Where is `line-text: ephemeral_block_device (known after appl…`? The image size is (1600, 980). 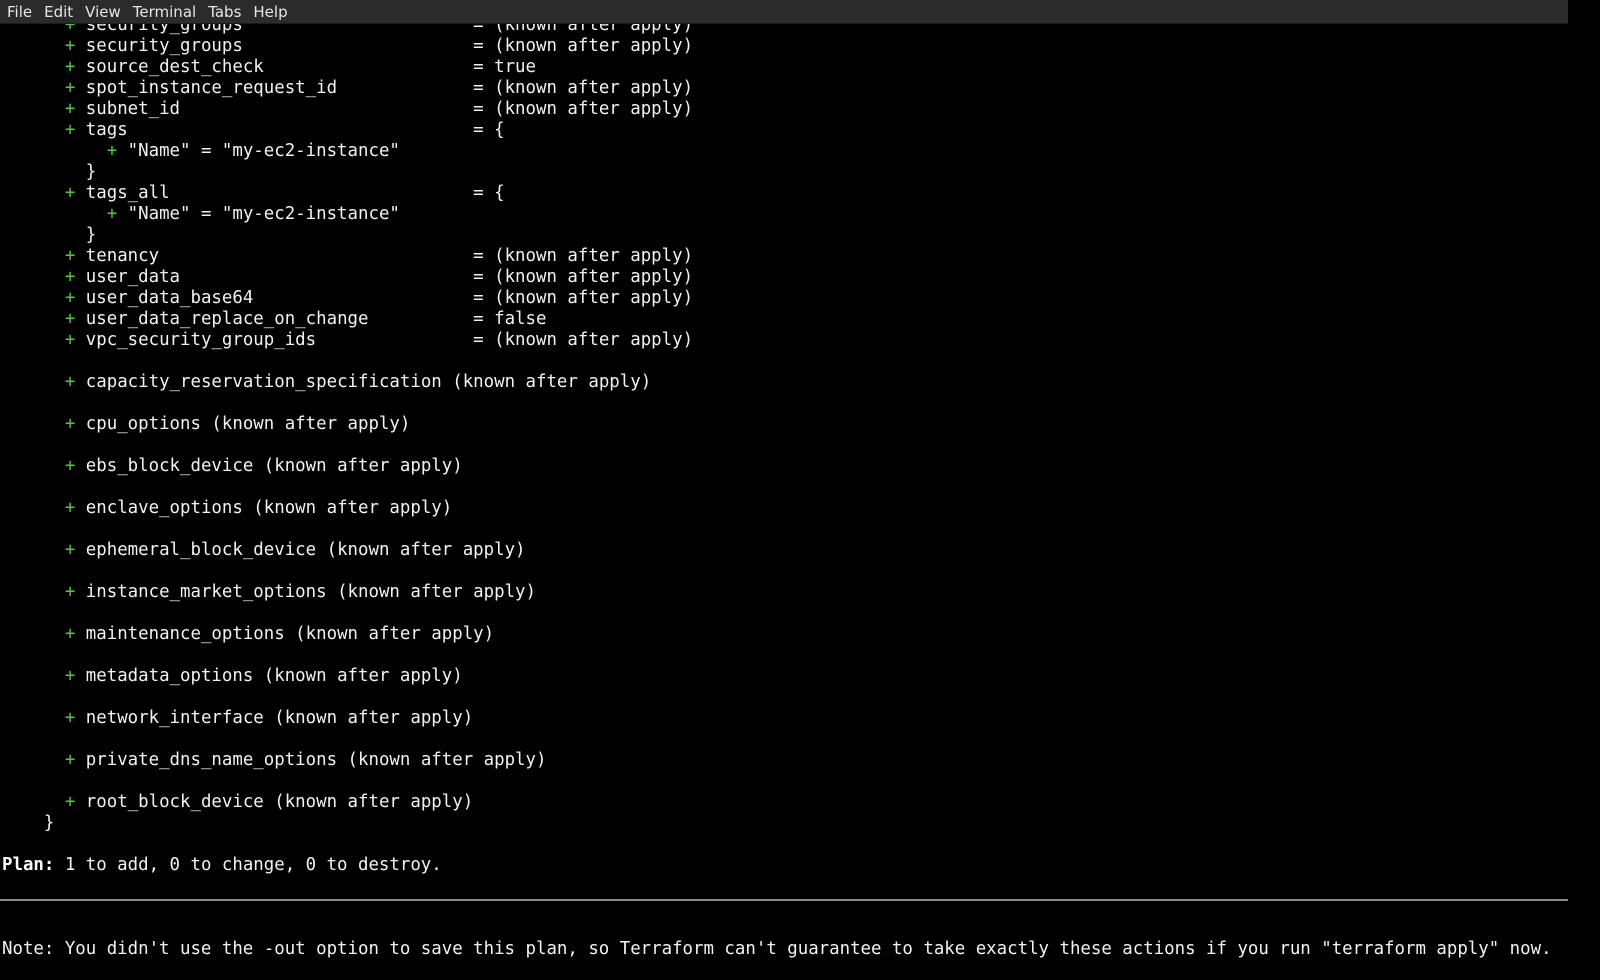 line-text: ephemeral_block_device (known after appl… is located at coordinates (300, 550).